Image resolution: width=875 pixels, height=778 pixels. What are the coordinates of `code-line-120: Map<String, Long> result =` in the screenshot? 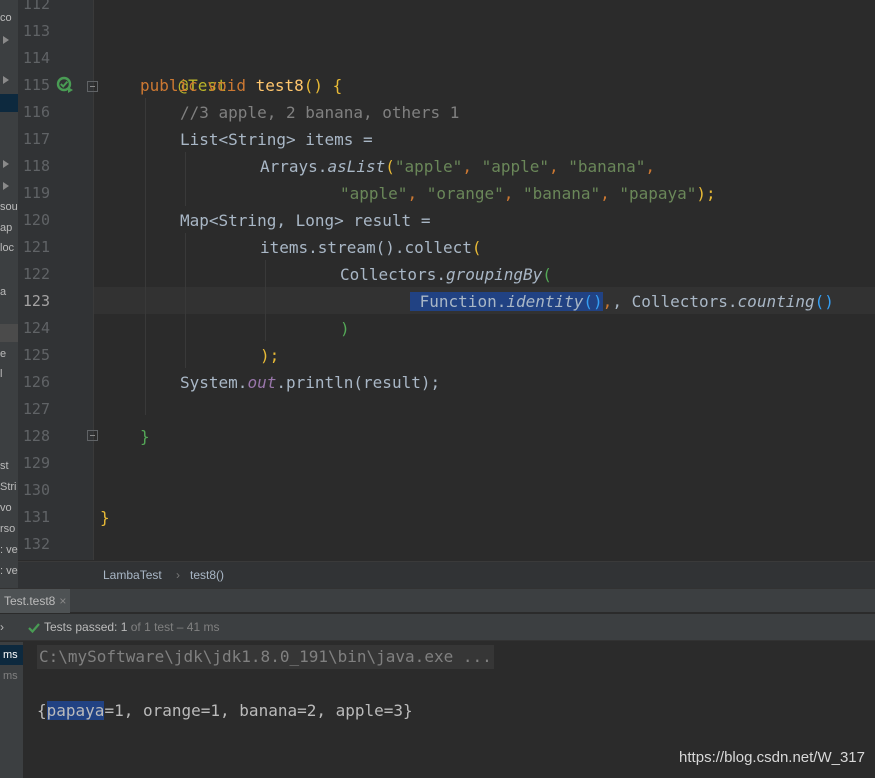 It's located at (305, 220).